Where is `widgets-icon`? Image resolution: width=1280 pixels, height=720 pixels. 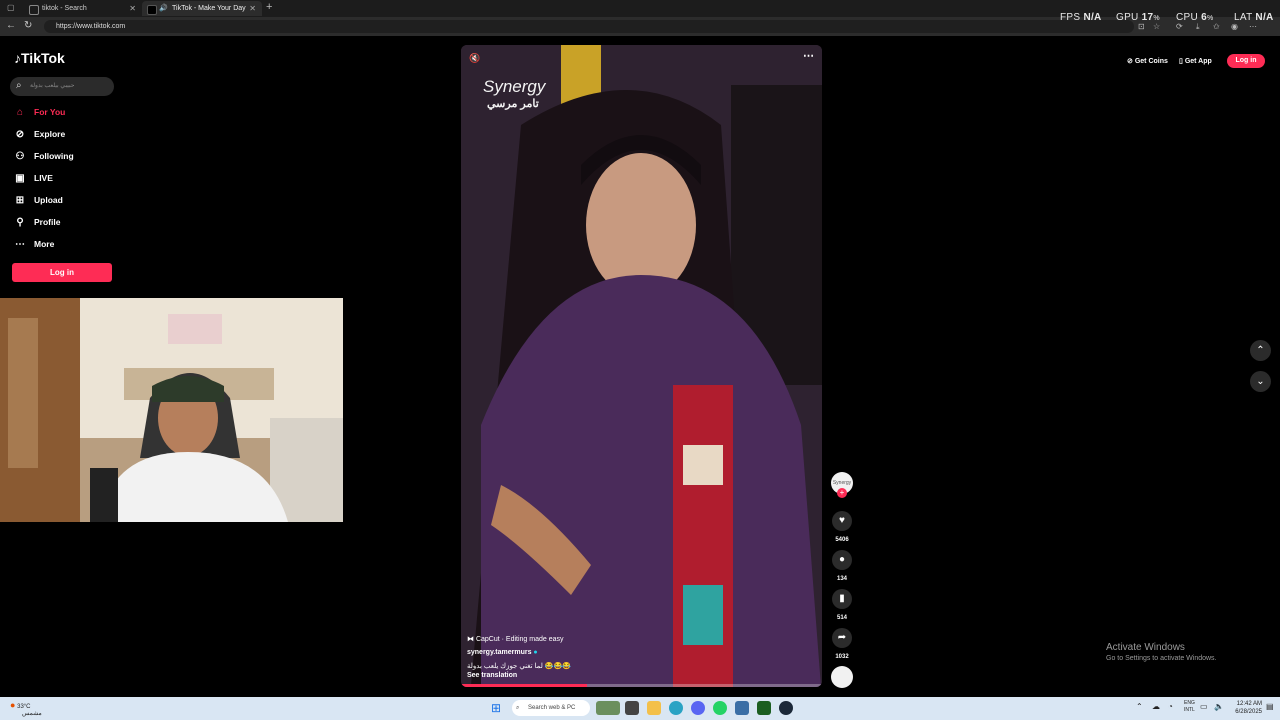 widgets-icon is located at coordinates (608, 708).